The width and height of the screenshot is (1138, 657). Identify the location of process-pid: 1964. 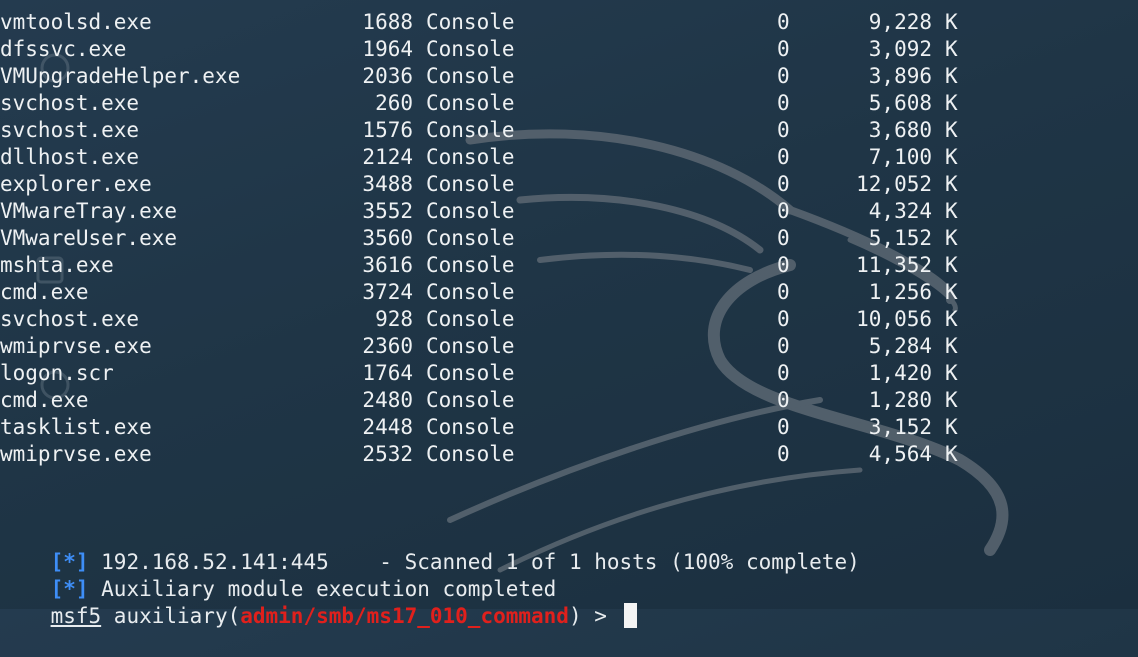
(387, 49).